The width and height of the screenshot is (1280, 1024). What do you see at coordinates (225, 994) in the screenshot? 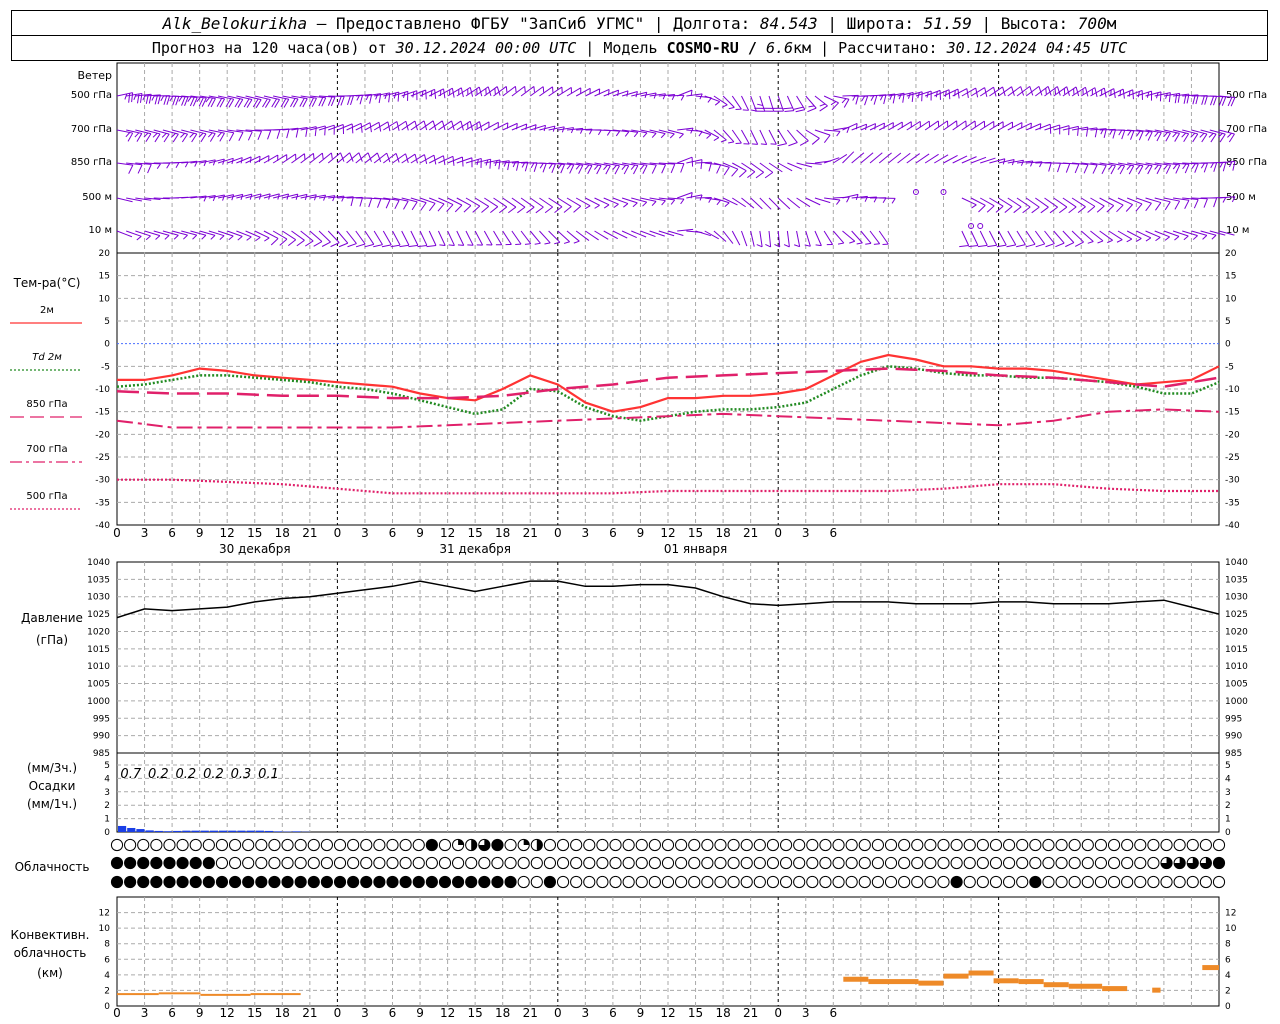
I see `conv-segment` at bounding box center [225, 994].